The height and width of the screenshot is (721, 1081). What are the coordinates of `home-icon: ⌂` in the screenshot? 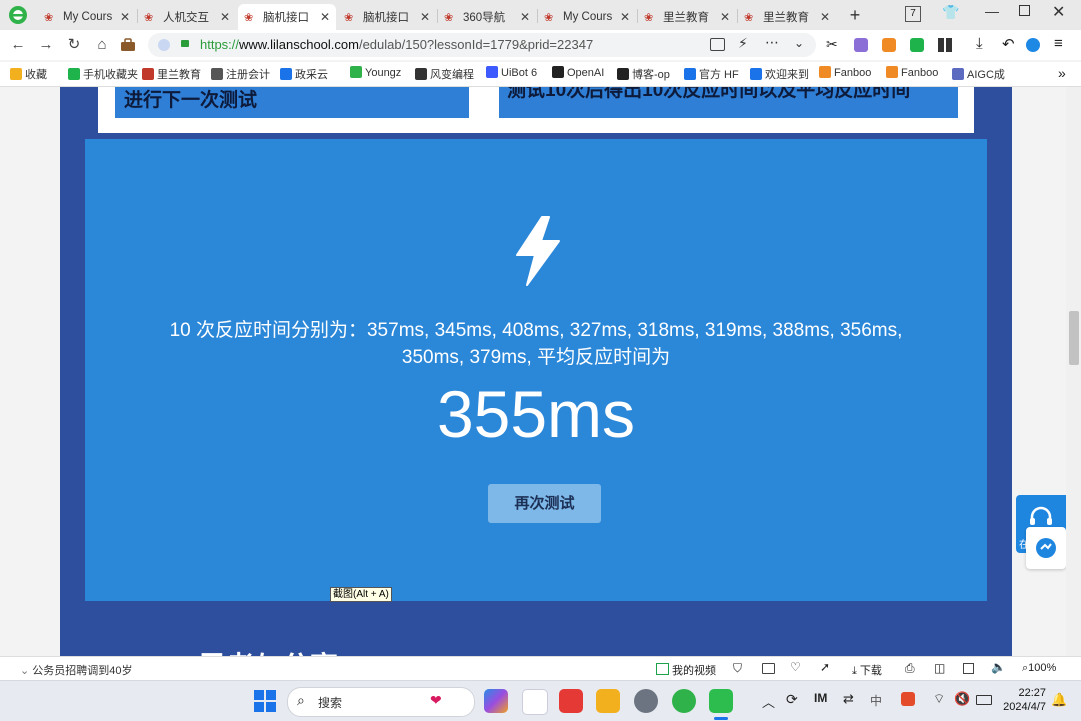 It's located at (102, 45).